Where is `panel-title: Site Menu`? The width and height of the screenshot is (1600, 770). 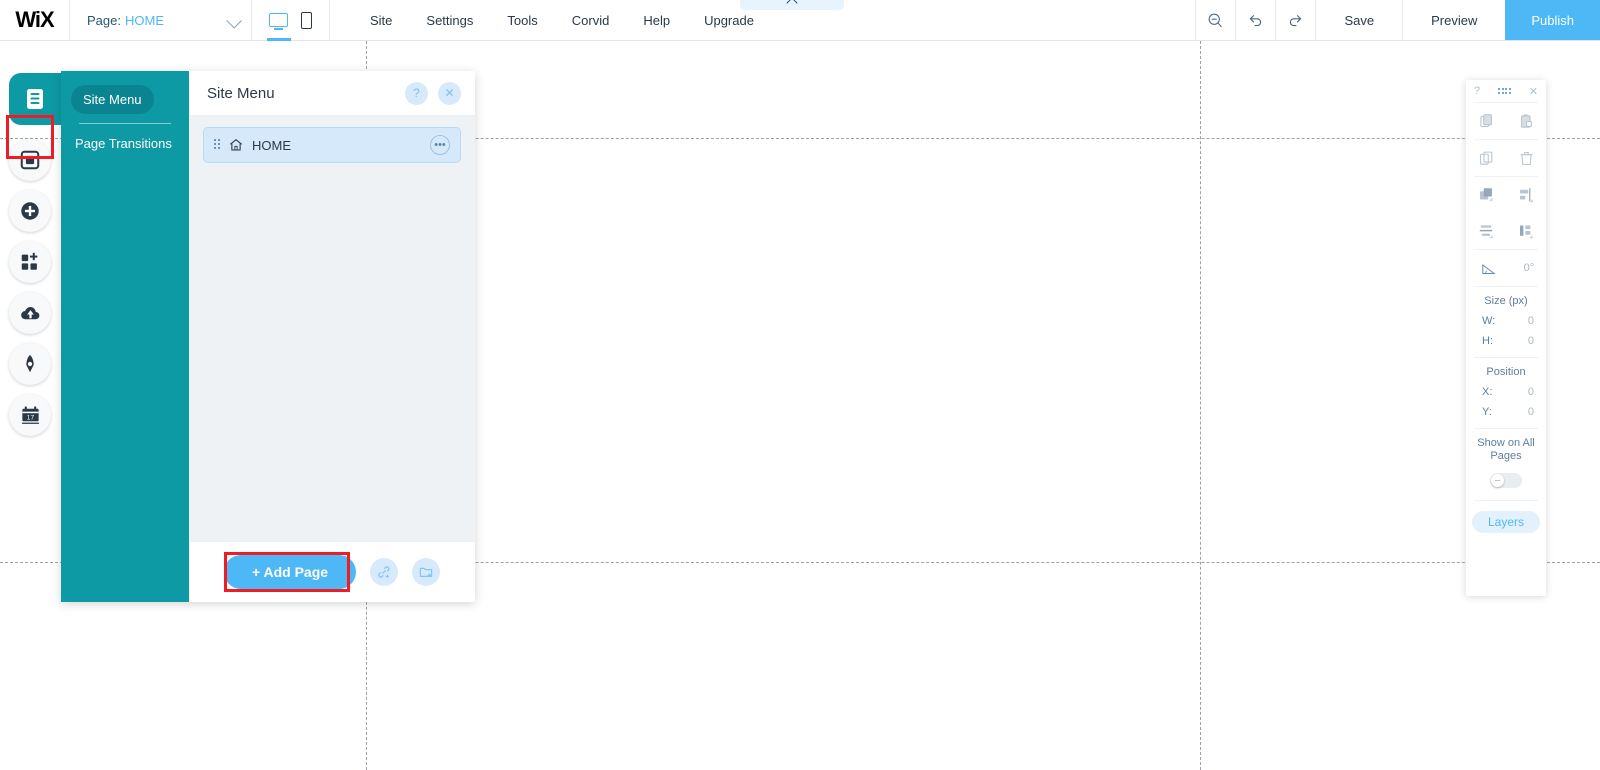 panel-title: Site Menu is located at coordinates (241, 93).